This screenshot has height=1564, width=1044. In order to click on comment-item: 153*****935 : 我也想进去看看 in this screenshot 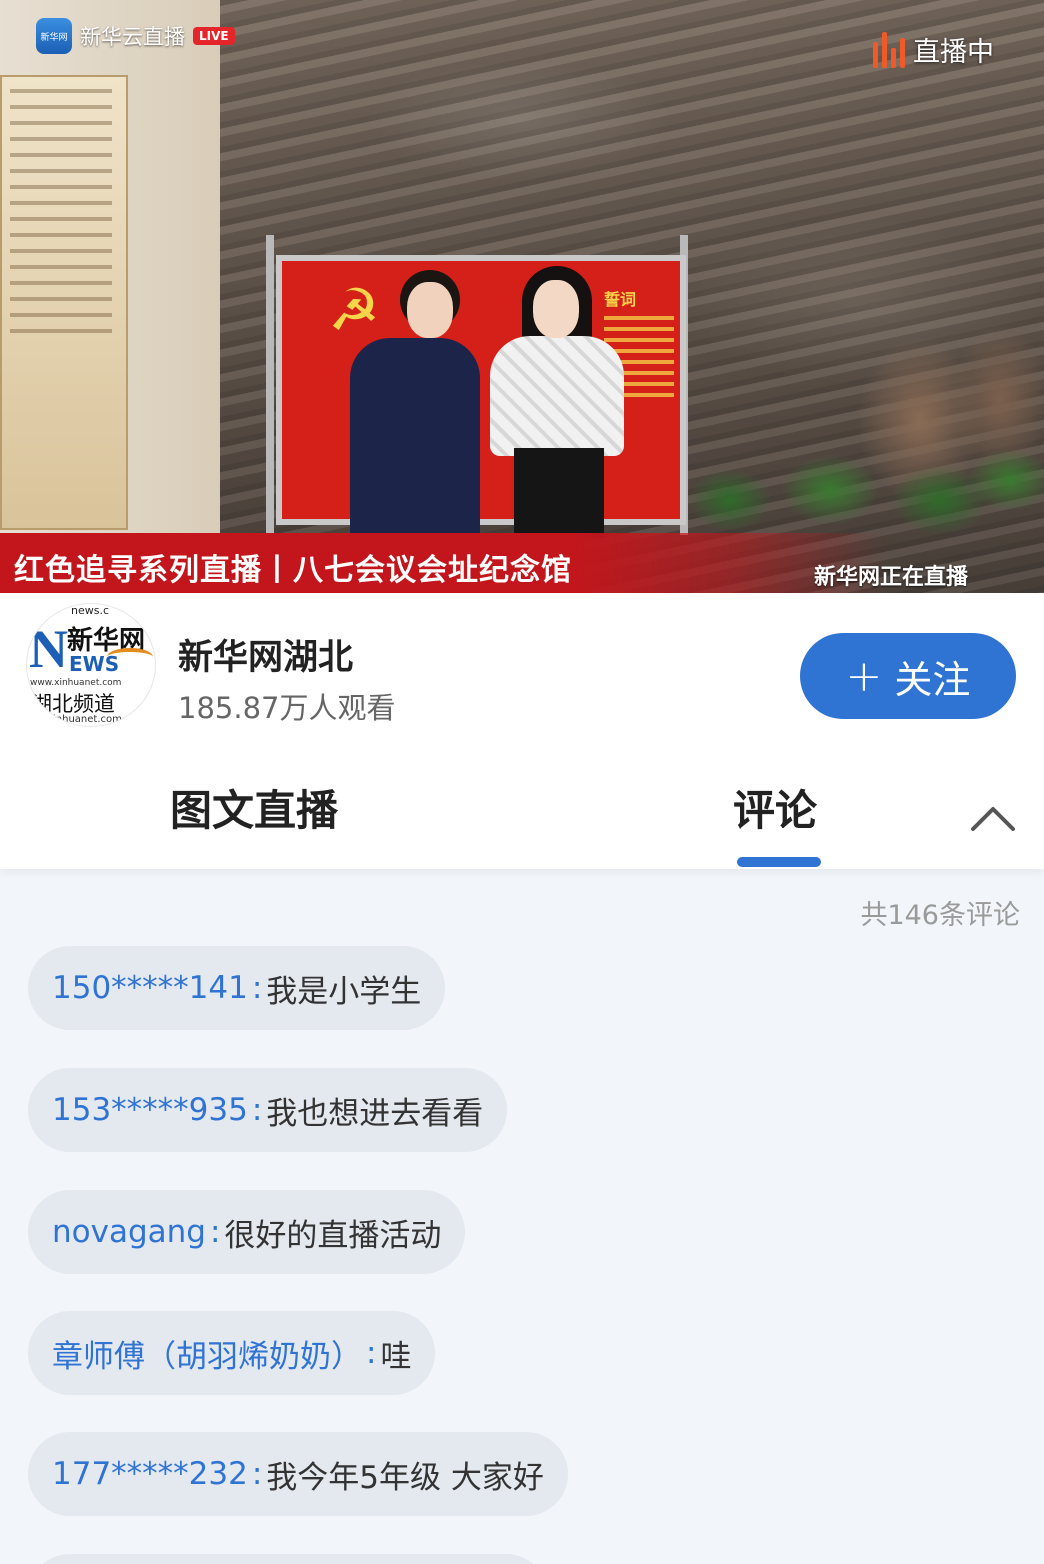, I will do `click(268, 1110)`.